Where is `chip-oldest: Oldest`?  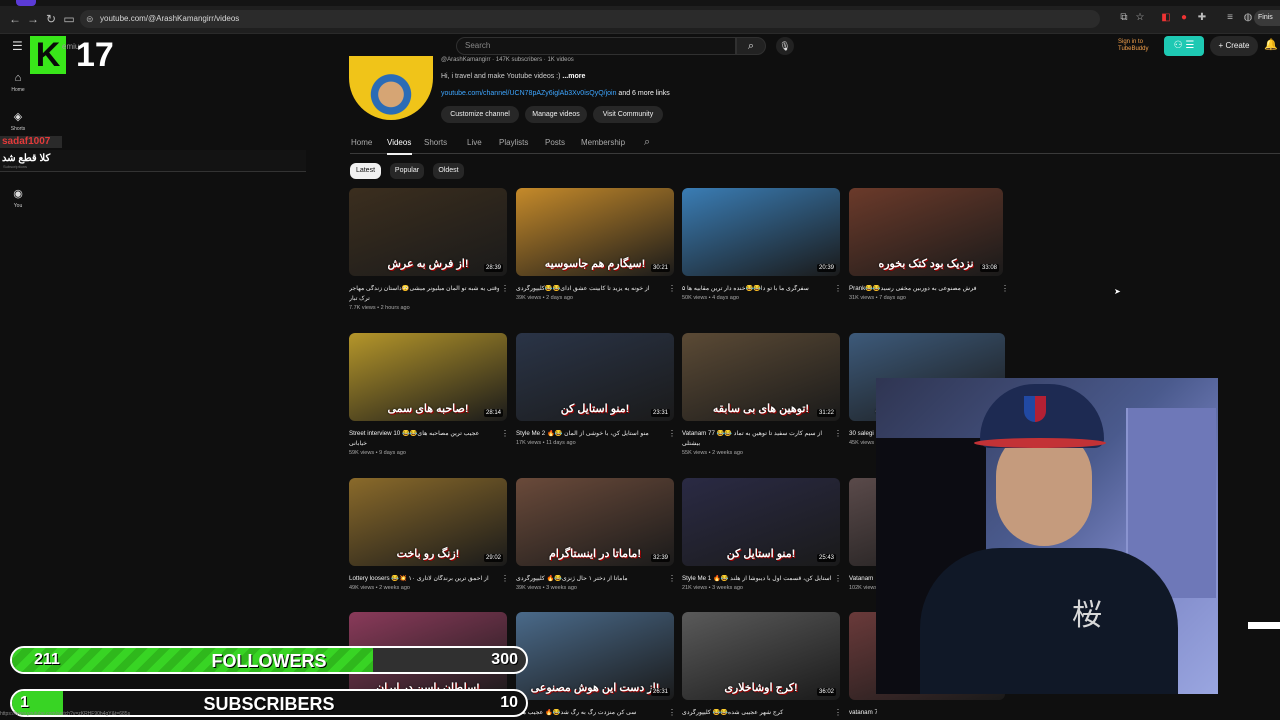 chip-oldest: Oldest is located at coordinates (448, 171).